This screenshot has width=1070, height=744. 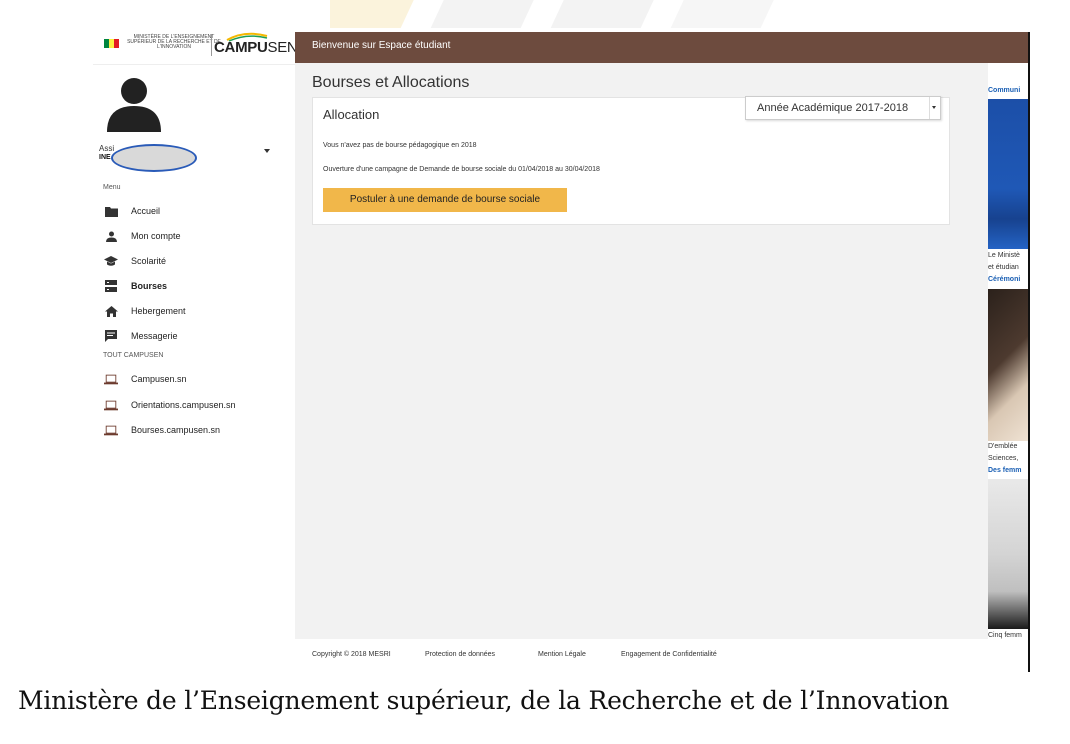 What do you see at coordinates (183, 405) in the screenshot?
I see `sidebar-link-label: Orientations.campusen.sn` at bounding box center [183, 405].